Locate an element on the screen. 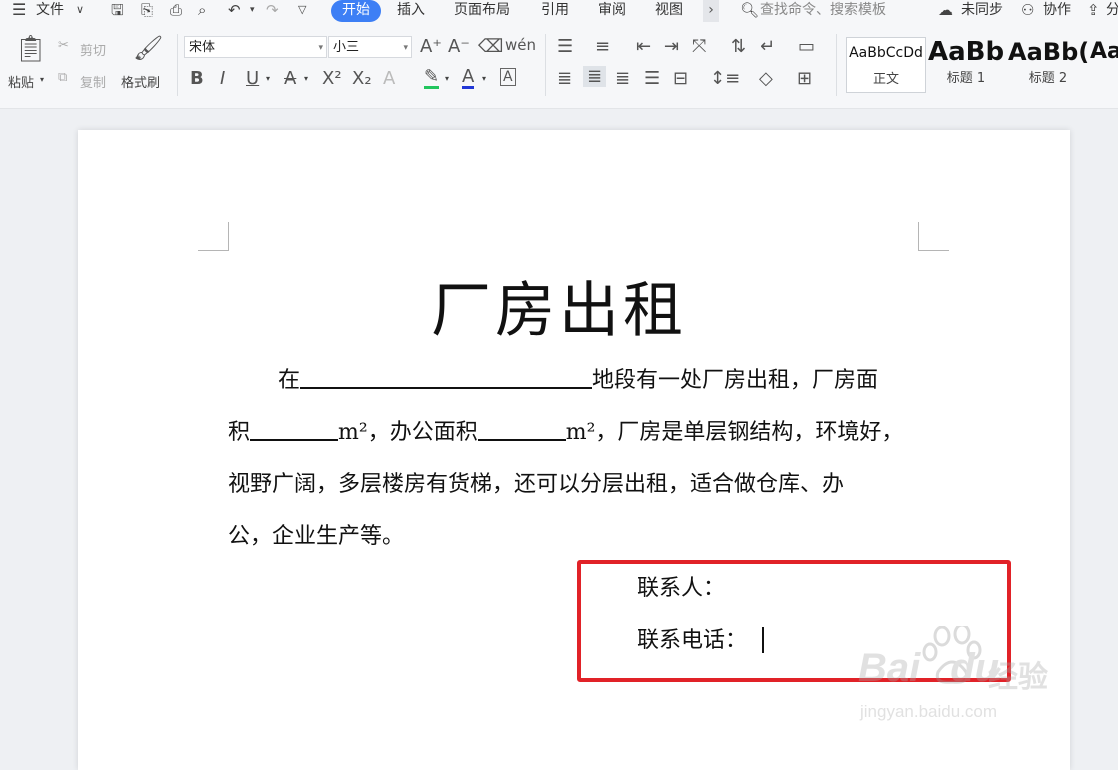 The height and width of the screenshot is (770, 1118). copy-button: 复制 is located at coordinates (93, 81).